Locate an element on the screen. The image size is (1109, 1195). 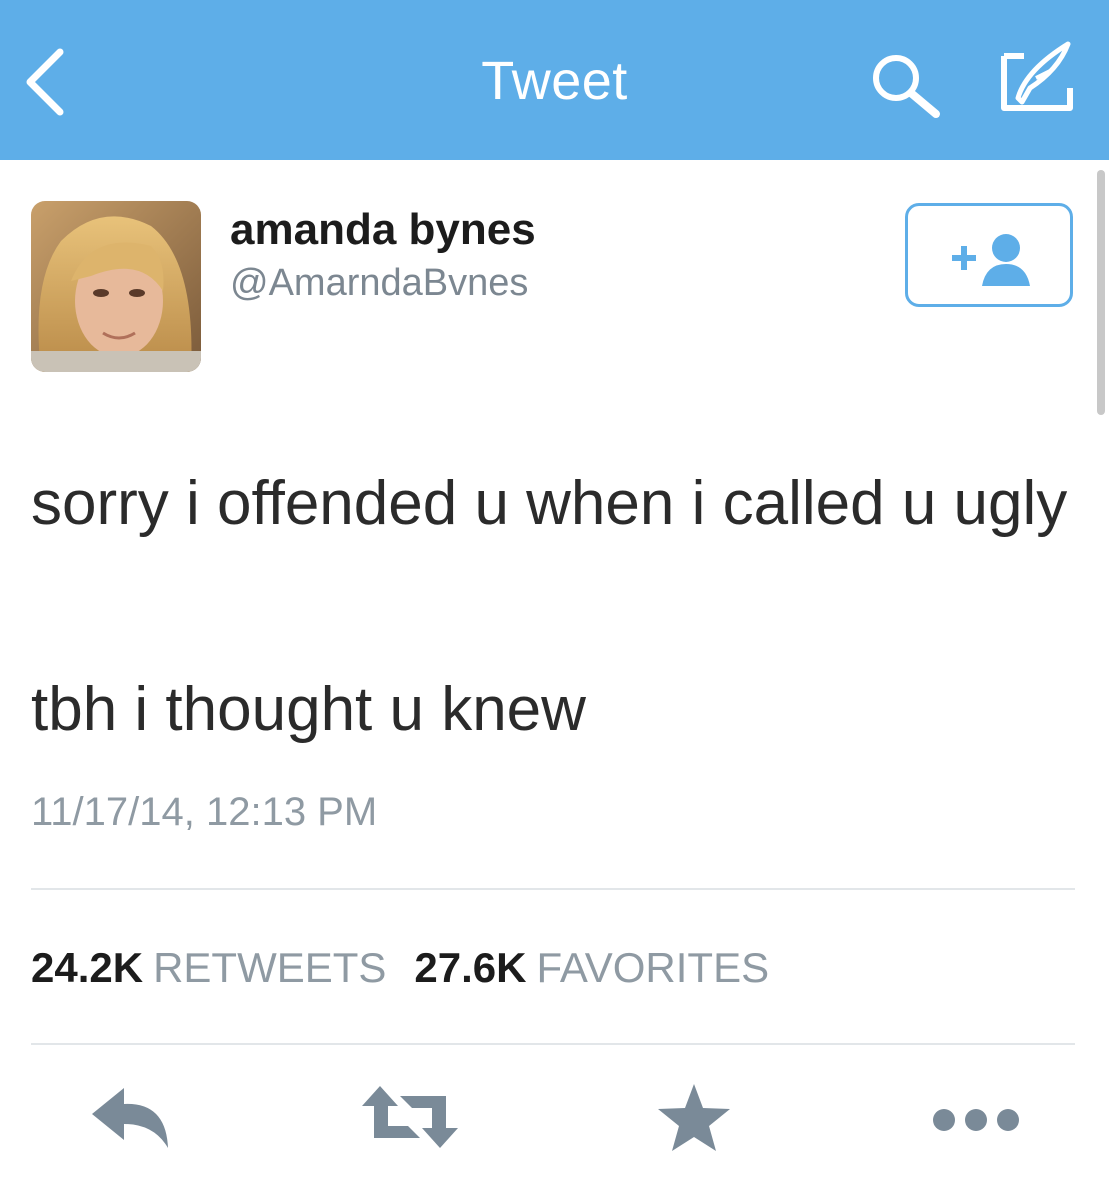
compose-button is located at coordinates (1037, 80).